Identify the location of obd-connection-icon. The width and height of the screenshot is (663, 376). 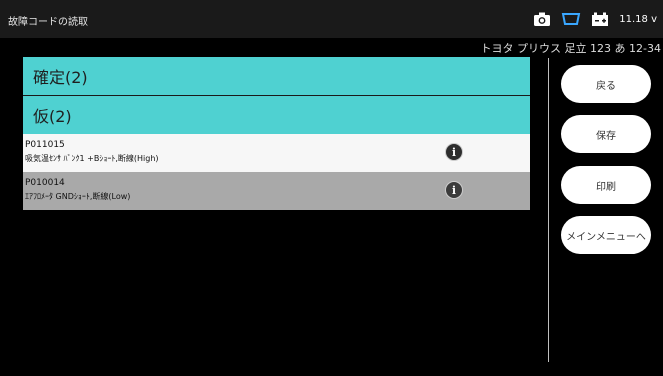
(571, 19).